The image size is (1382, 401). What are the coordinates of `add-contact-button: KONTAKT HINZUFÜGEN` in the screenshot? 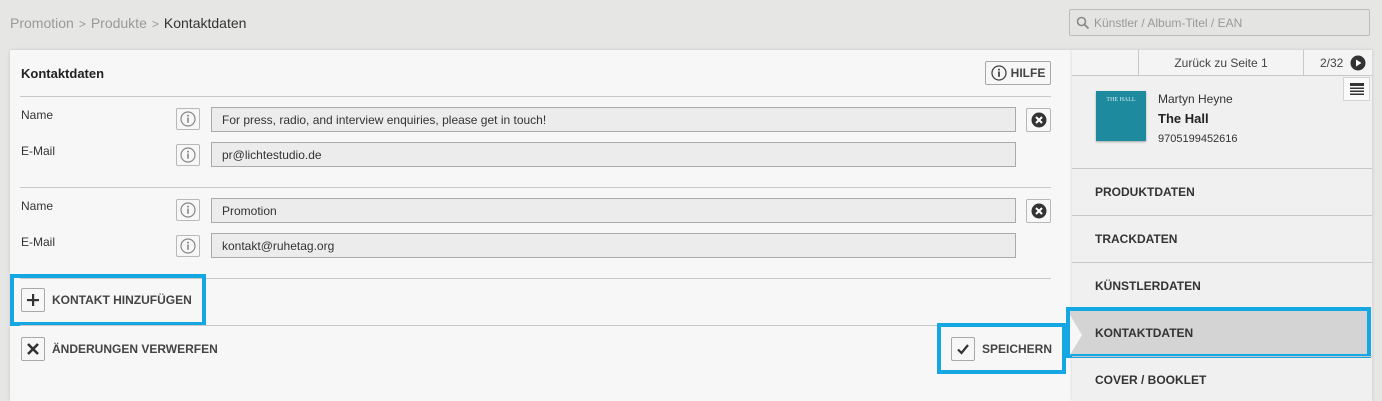 It's located at (108, 300).